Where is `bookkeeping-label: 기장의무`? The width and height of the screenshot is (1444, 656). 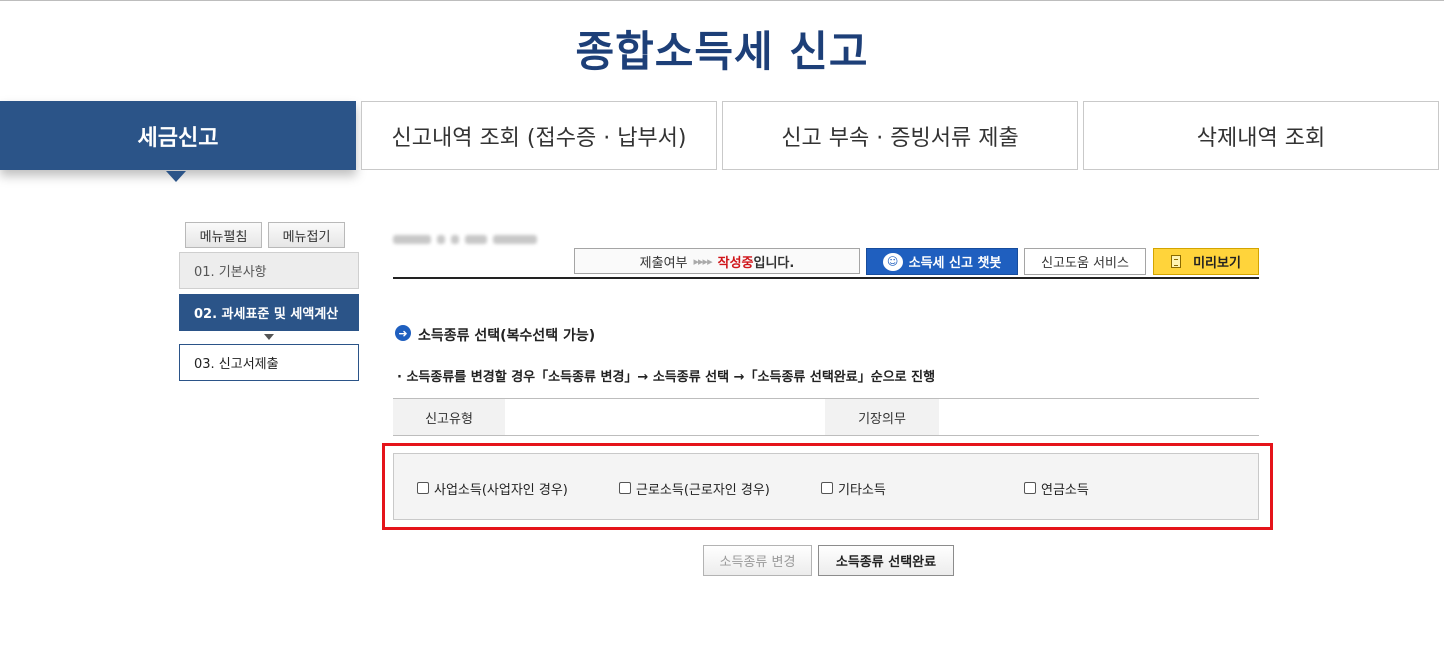 bookkeeping-label: 기장의무 is located at coordinates (882, 417).